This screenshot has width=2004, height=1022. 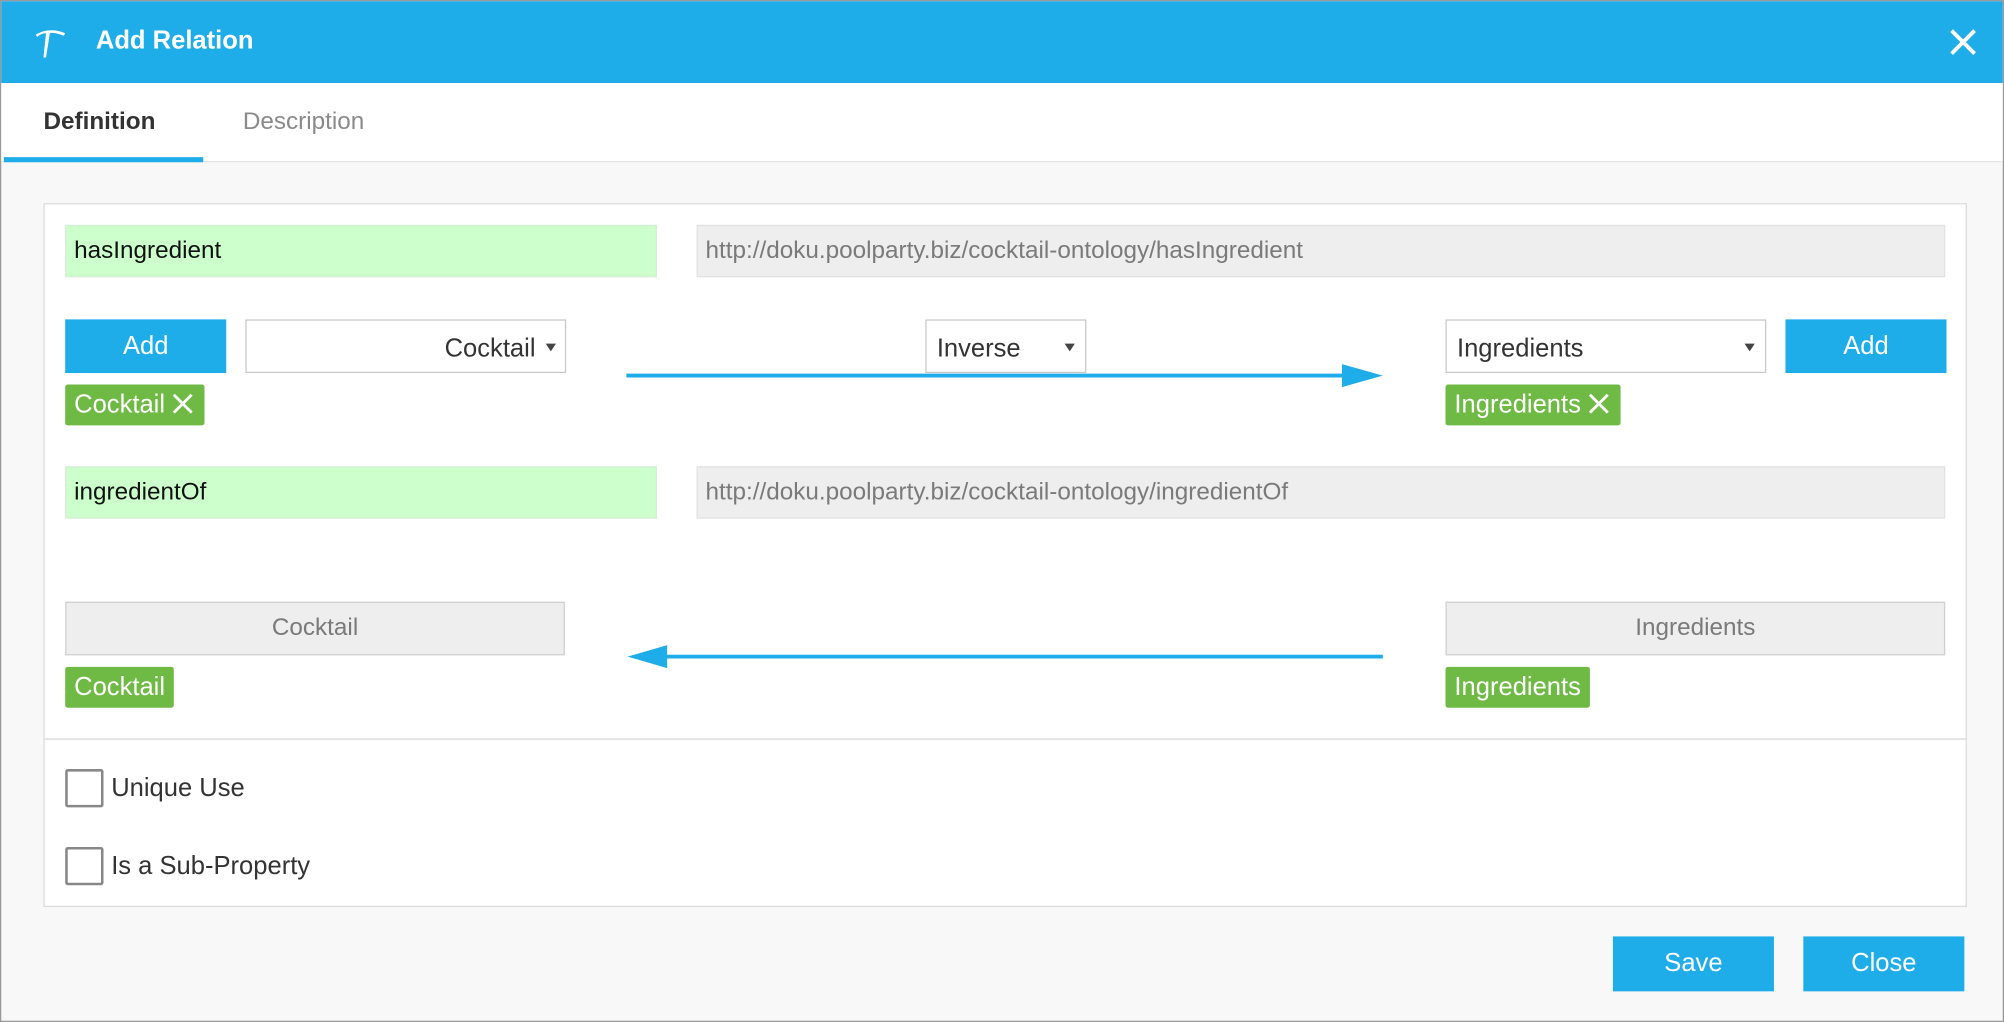 I want to click on relation-uri-field, so click(x=1321, y=251).